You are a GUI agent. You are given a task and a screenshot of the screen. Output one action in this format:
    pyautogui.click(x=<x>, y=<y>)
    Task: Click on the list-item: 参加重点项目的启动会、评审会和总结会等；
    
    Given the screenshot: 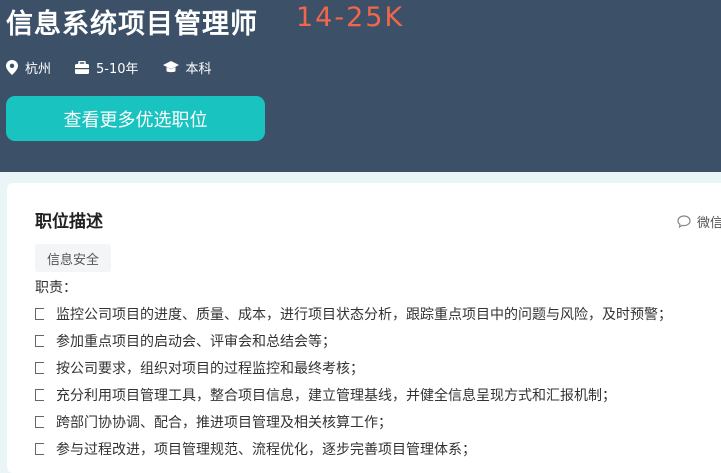 What is the action you would take?
    pyautogui.click(x=378, y=342)
    